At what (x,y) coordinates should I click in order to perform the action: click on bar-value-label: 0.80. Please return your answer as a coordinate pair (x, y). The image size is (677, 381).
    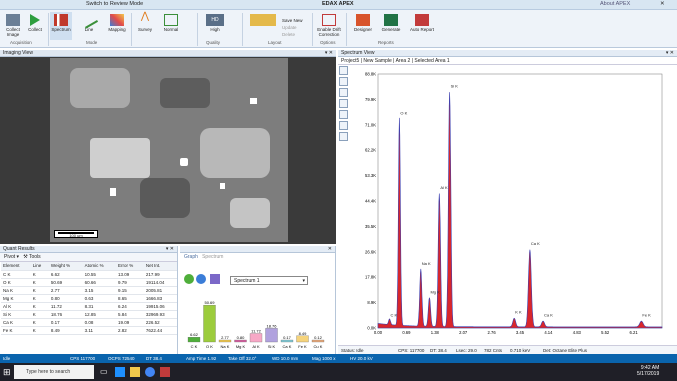
    Looking at the image, I should click on (241, 337).